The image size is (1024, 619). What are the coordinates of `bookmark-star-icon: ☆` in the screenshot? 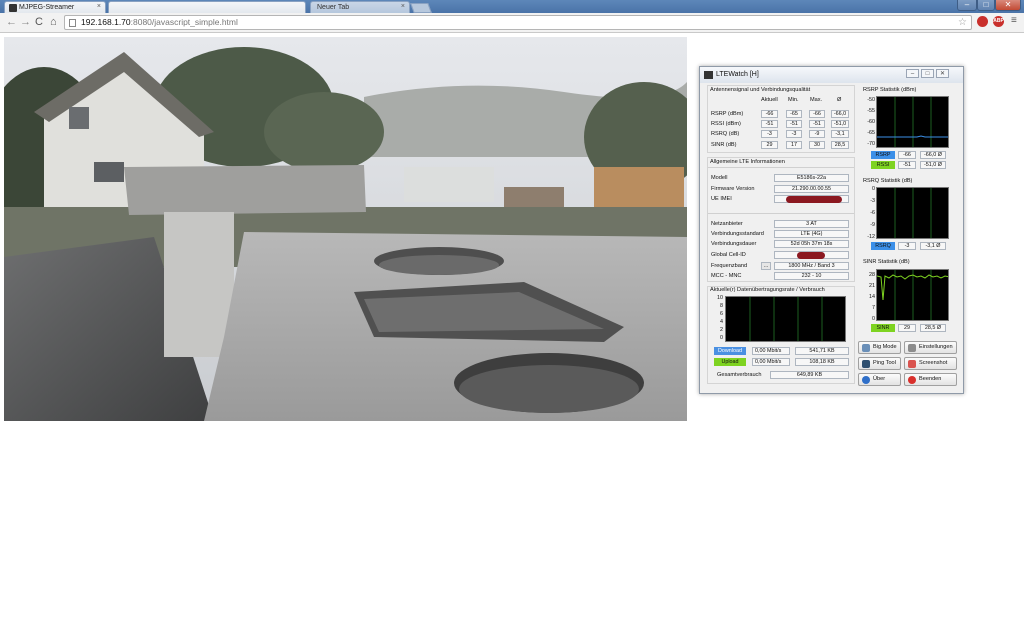 It's located at (962, 22).